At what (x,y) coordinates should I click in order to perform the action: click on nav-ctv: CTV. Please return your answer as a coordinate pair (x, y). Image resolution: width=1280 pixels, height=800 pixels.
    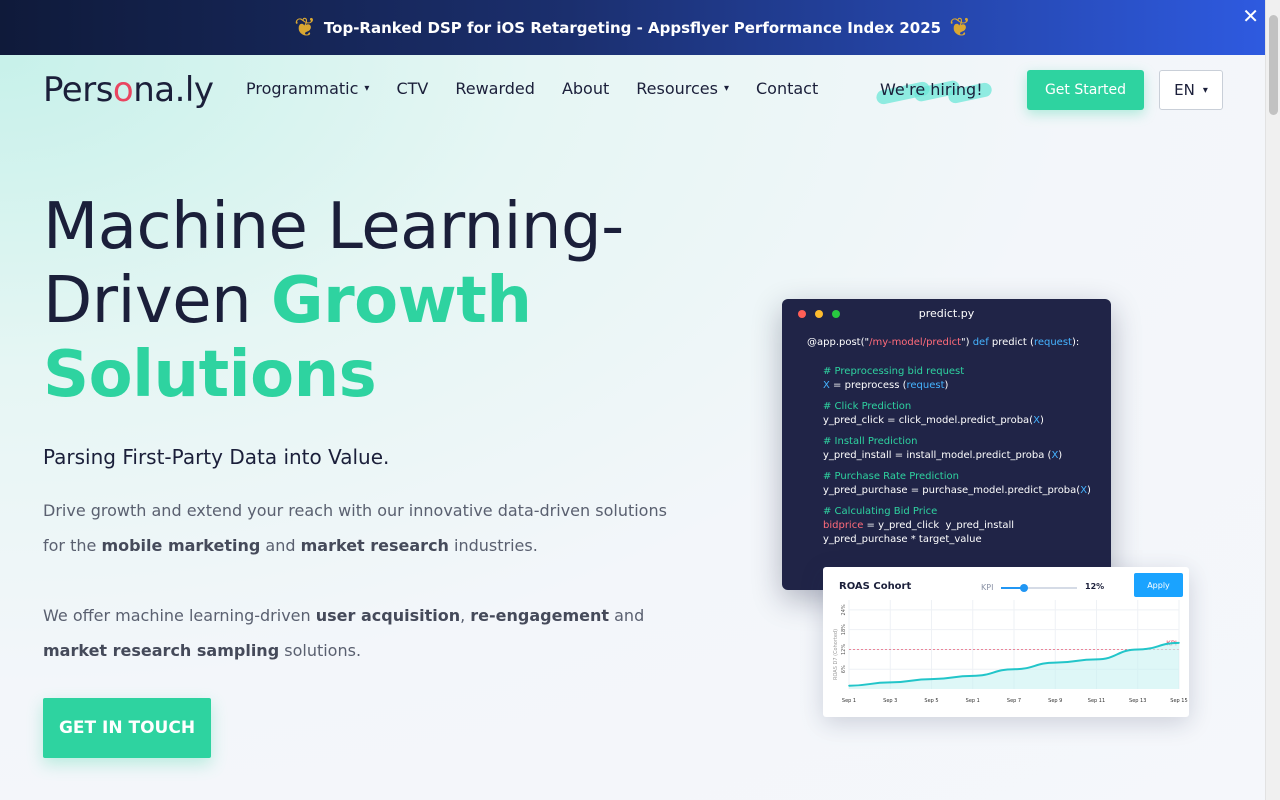
    Looking at the image, I should click on (412, 88).